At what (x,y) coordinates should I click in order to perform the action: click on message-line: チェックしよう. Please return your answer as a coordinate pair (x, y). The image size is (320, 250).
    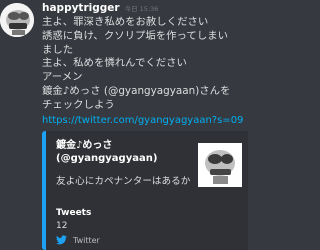
    Looking at the image, I should click on (78, 104).